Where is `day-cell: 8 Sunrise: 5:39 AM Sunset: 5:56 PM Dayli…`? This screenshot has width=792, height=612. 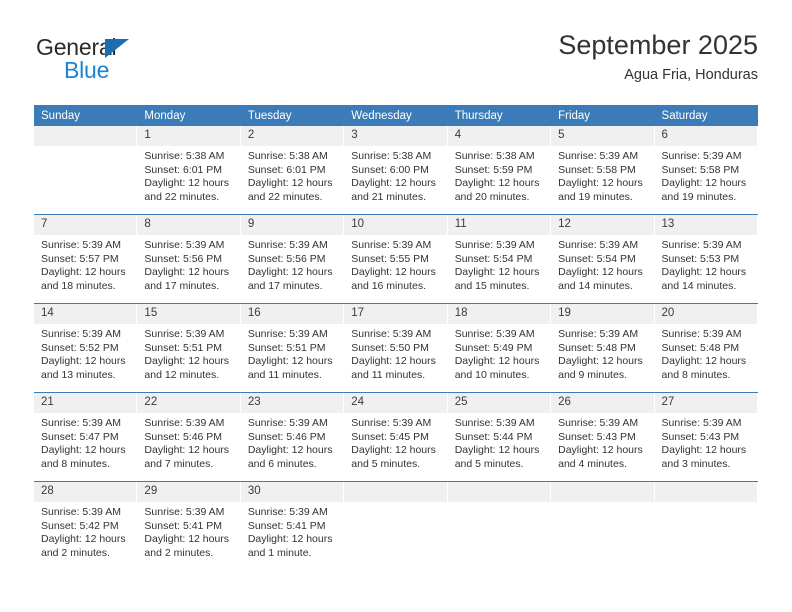 day-cell: 8 Sunrise: 5:39 AM Sunset: 5:56 PM Dayli… is located at coordinates (189, 259).